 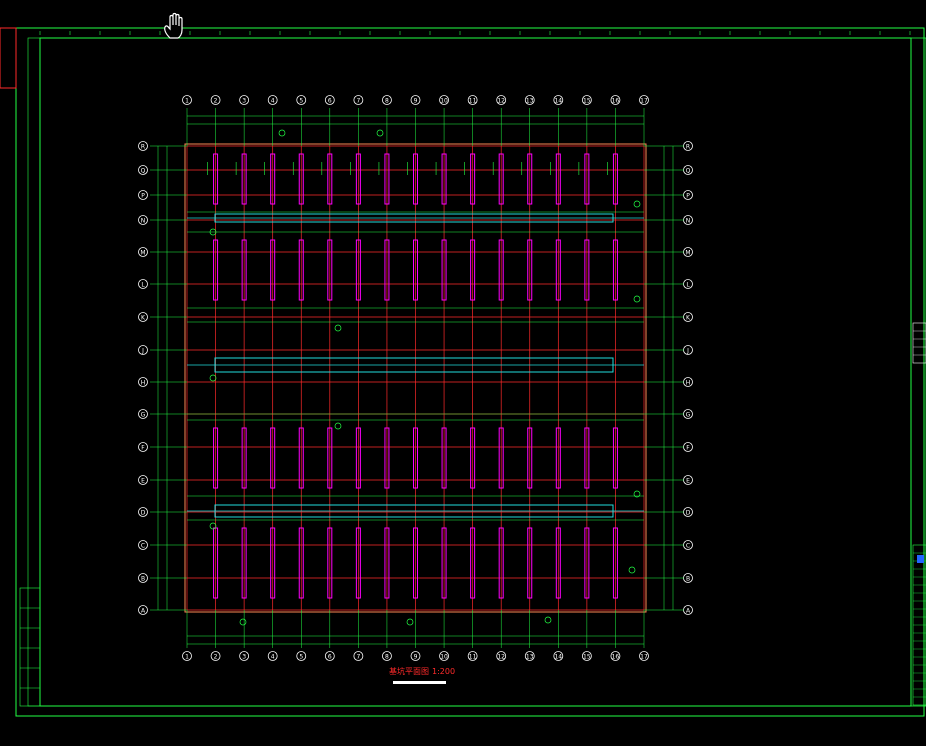 What do you see at coordinates (558, 100) in the screenshot?
I see `col-bubble-top-label: 14` at bounding box center [558, 100].